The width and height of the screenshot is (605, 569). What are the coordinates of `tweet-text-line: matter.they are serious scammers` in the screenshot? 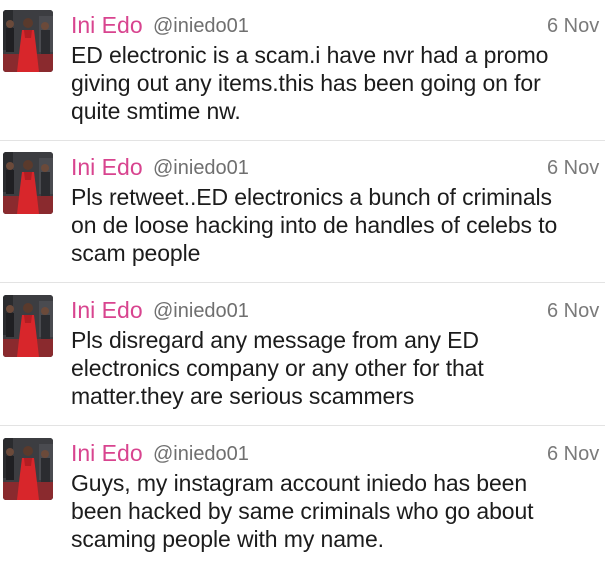 It's located at (243, 396).